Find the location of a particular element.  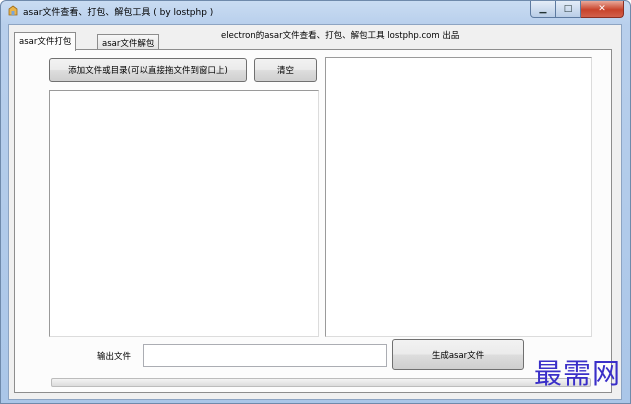

watermark: 最需网 is located at coordinates (577, 373).